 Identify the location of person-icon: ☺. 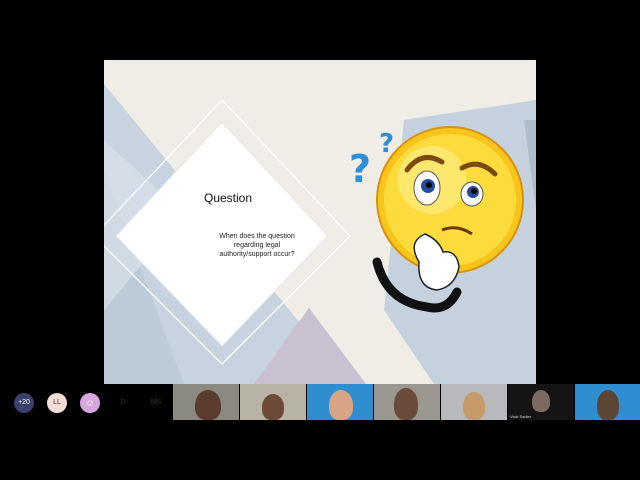
(90, 403).